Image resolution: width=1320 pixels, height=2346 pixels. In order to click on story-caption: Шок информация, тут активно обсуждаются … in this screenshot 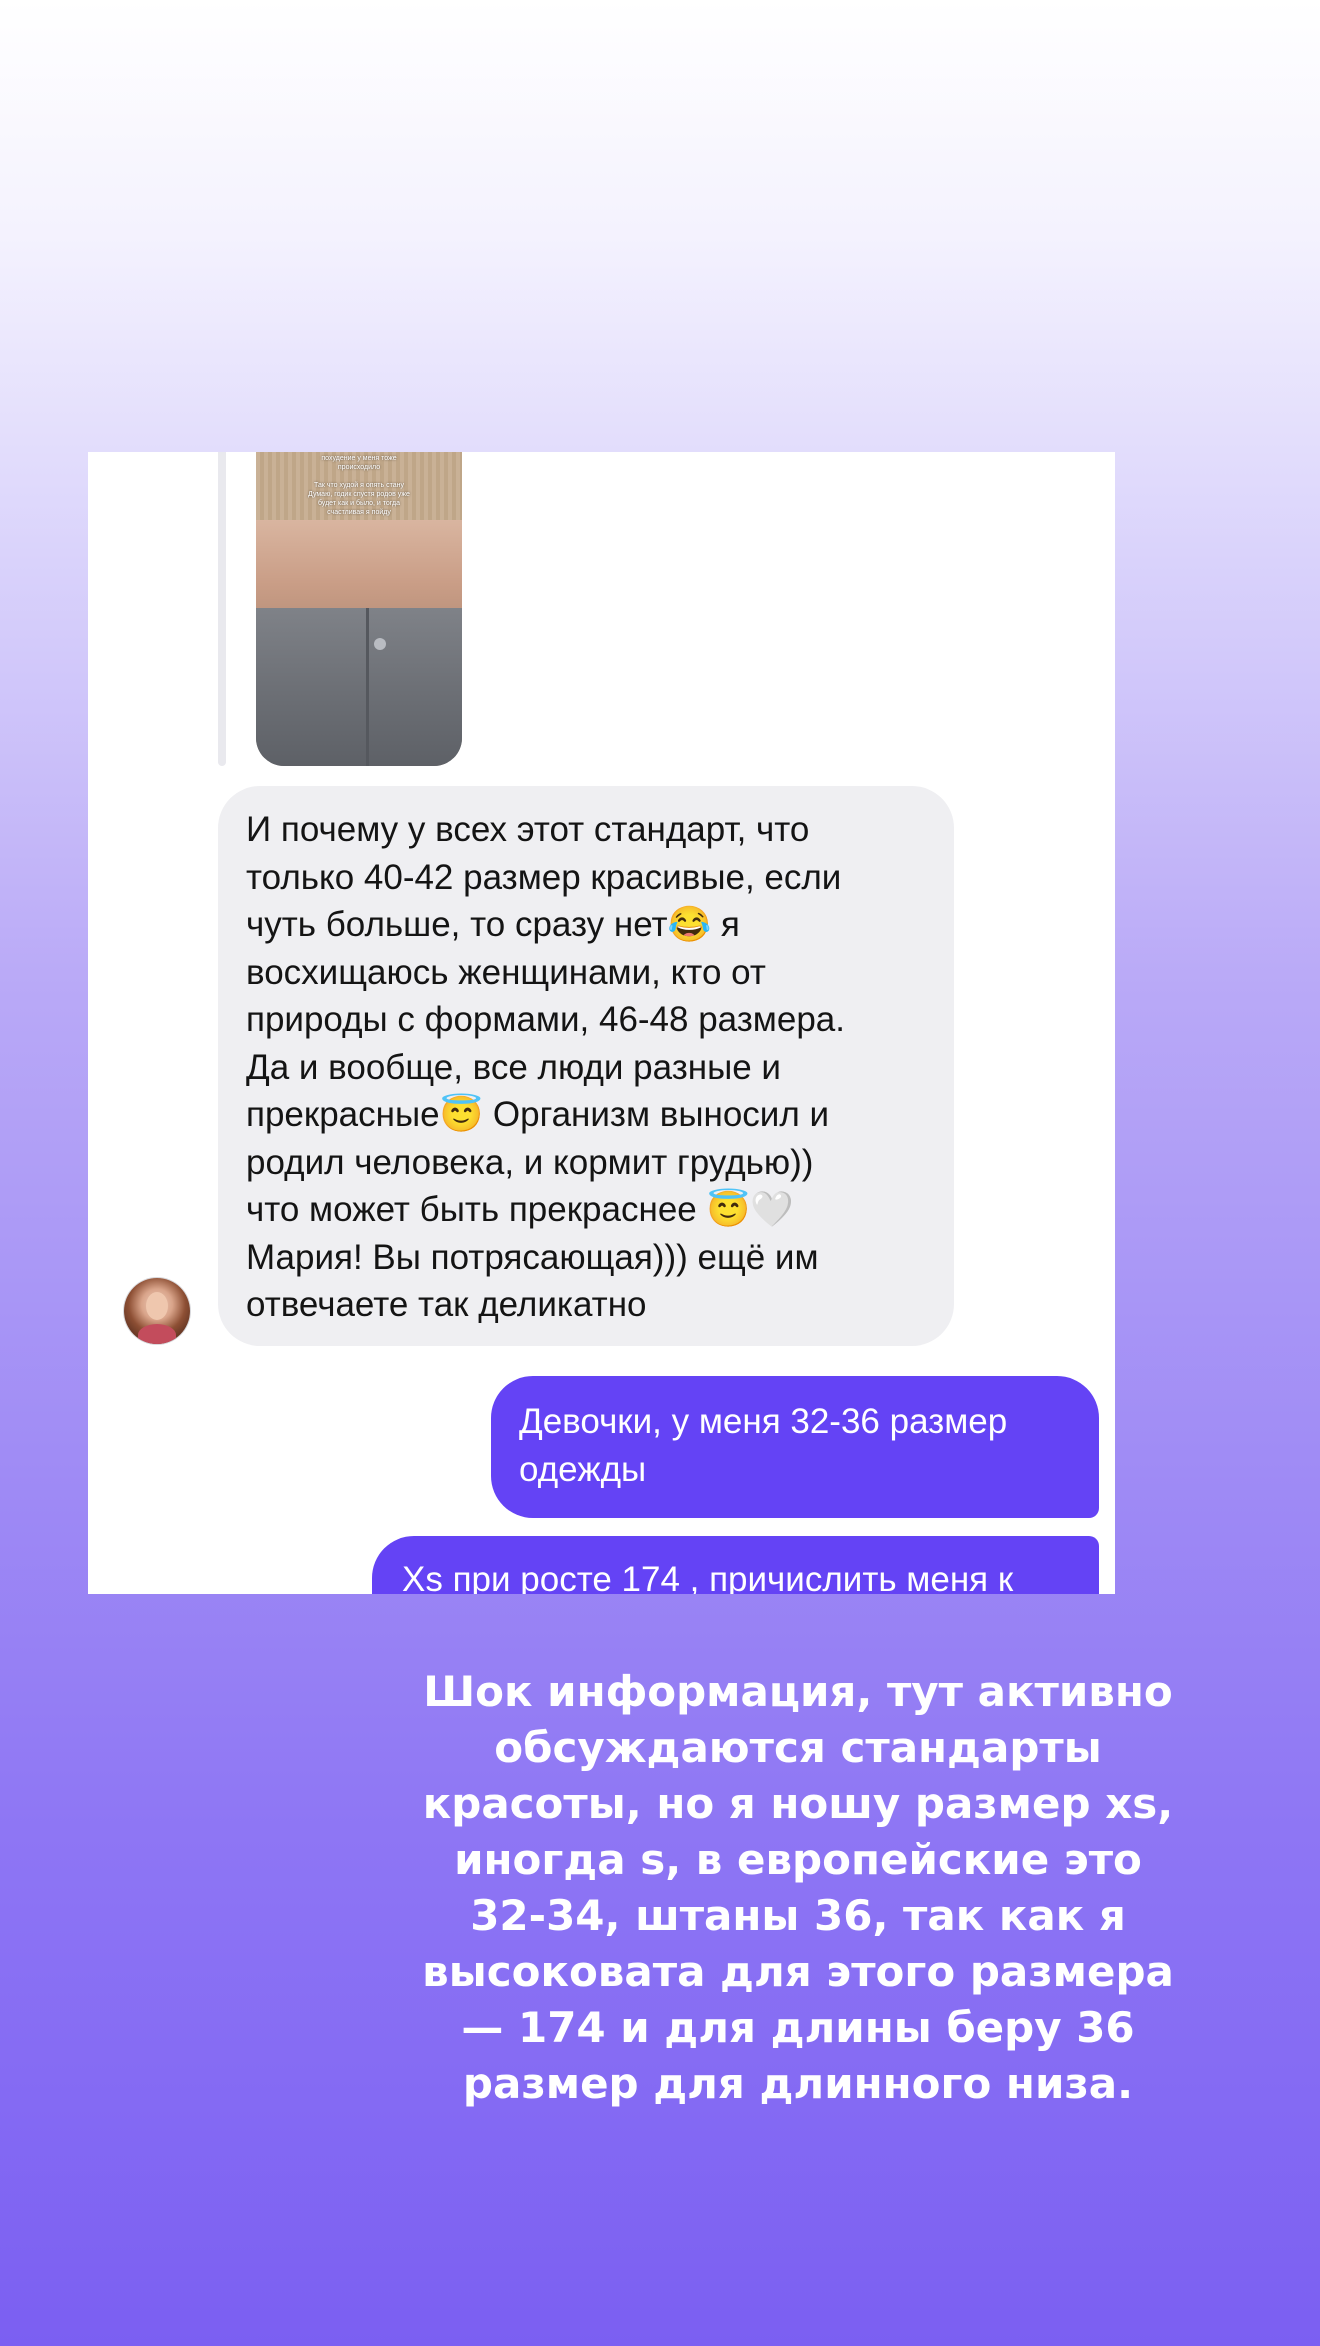, I will do `click(798, 1887)`.